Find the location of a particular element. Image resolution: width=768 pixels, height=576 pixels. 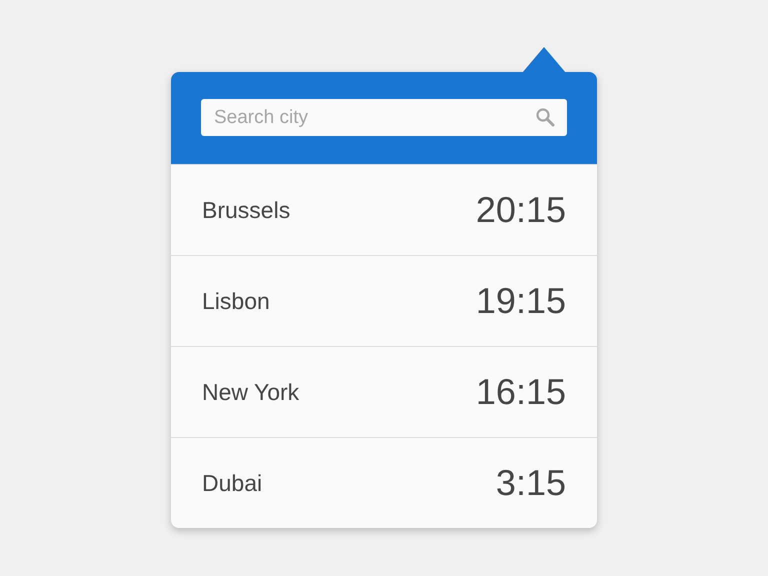

city-name: New York is located at coordinates (251, 392).